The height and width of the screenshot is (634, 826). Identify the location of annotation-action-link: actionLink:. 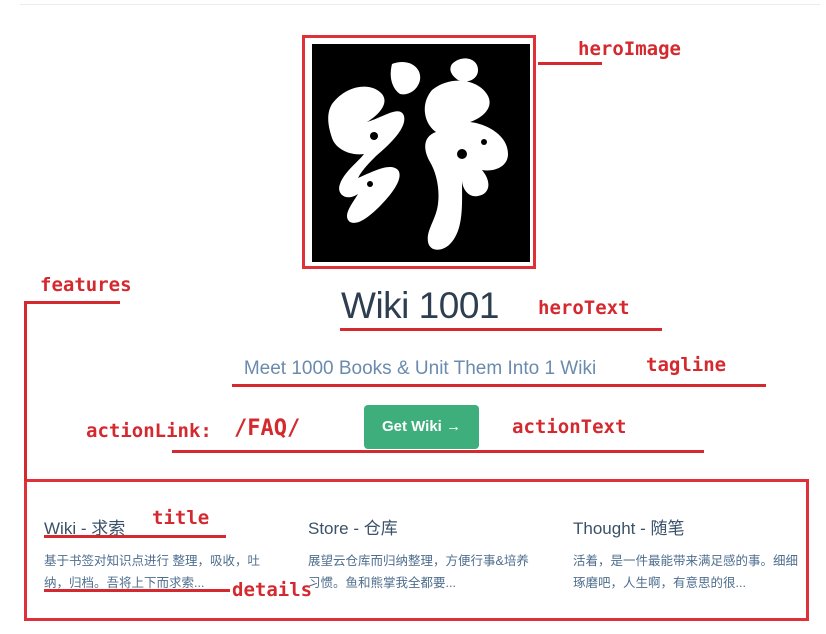
(149, 431).